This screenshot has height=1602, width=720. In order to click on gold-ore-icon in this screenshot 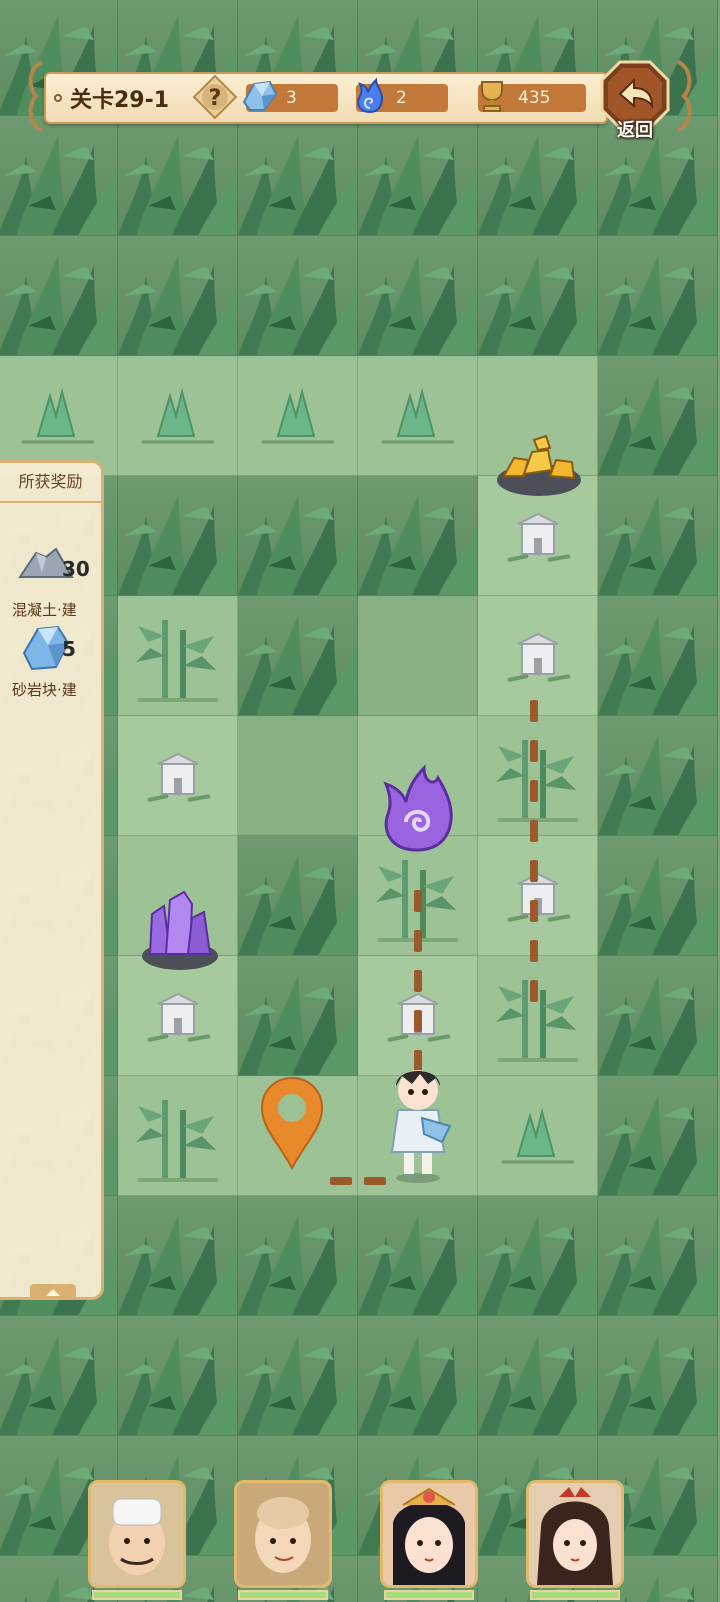, I will do `click(539, 465)`.